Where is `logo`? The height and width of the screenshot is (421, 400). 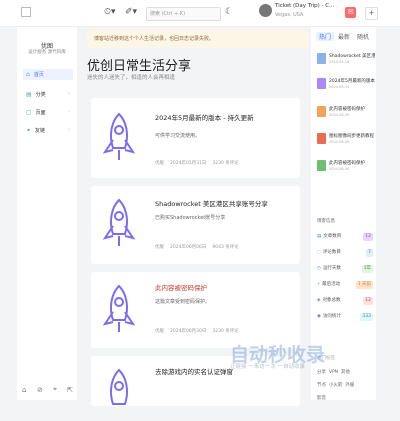 logo is located at coordinates (26, 12).